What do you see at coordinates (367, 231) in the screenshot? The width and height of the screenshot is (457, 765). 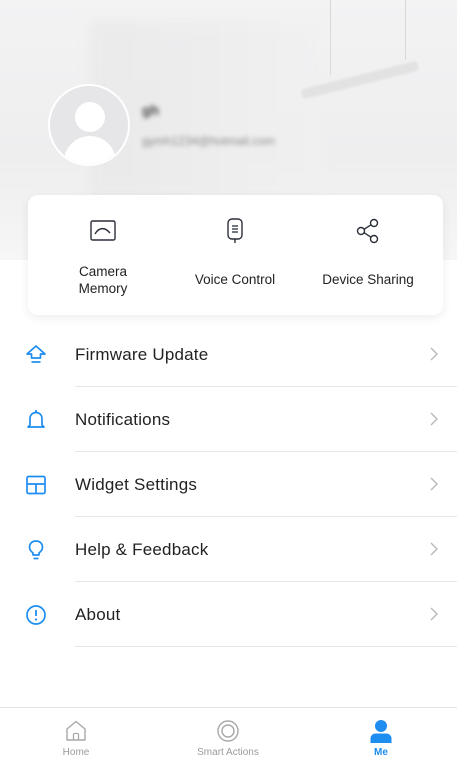 I see `share-icon` at bounding box center [367, 231].